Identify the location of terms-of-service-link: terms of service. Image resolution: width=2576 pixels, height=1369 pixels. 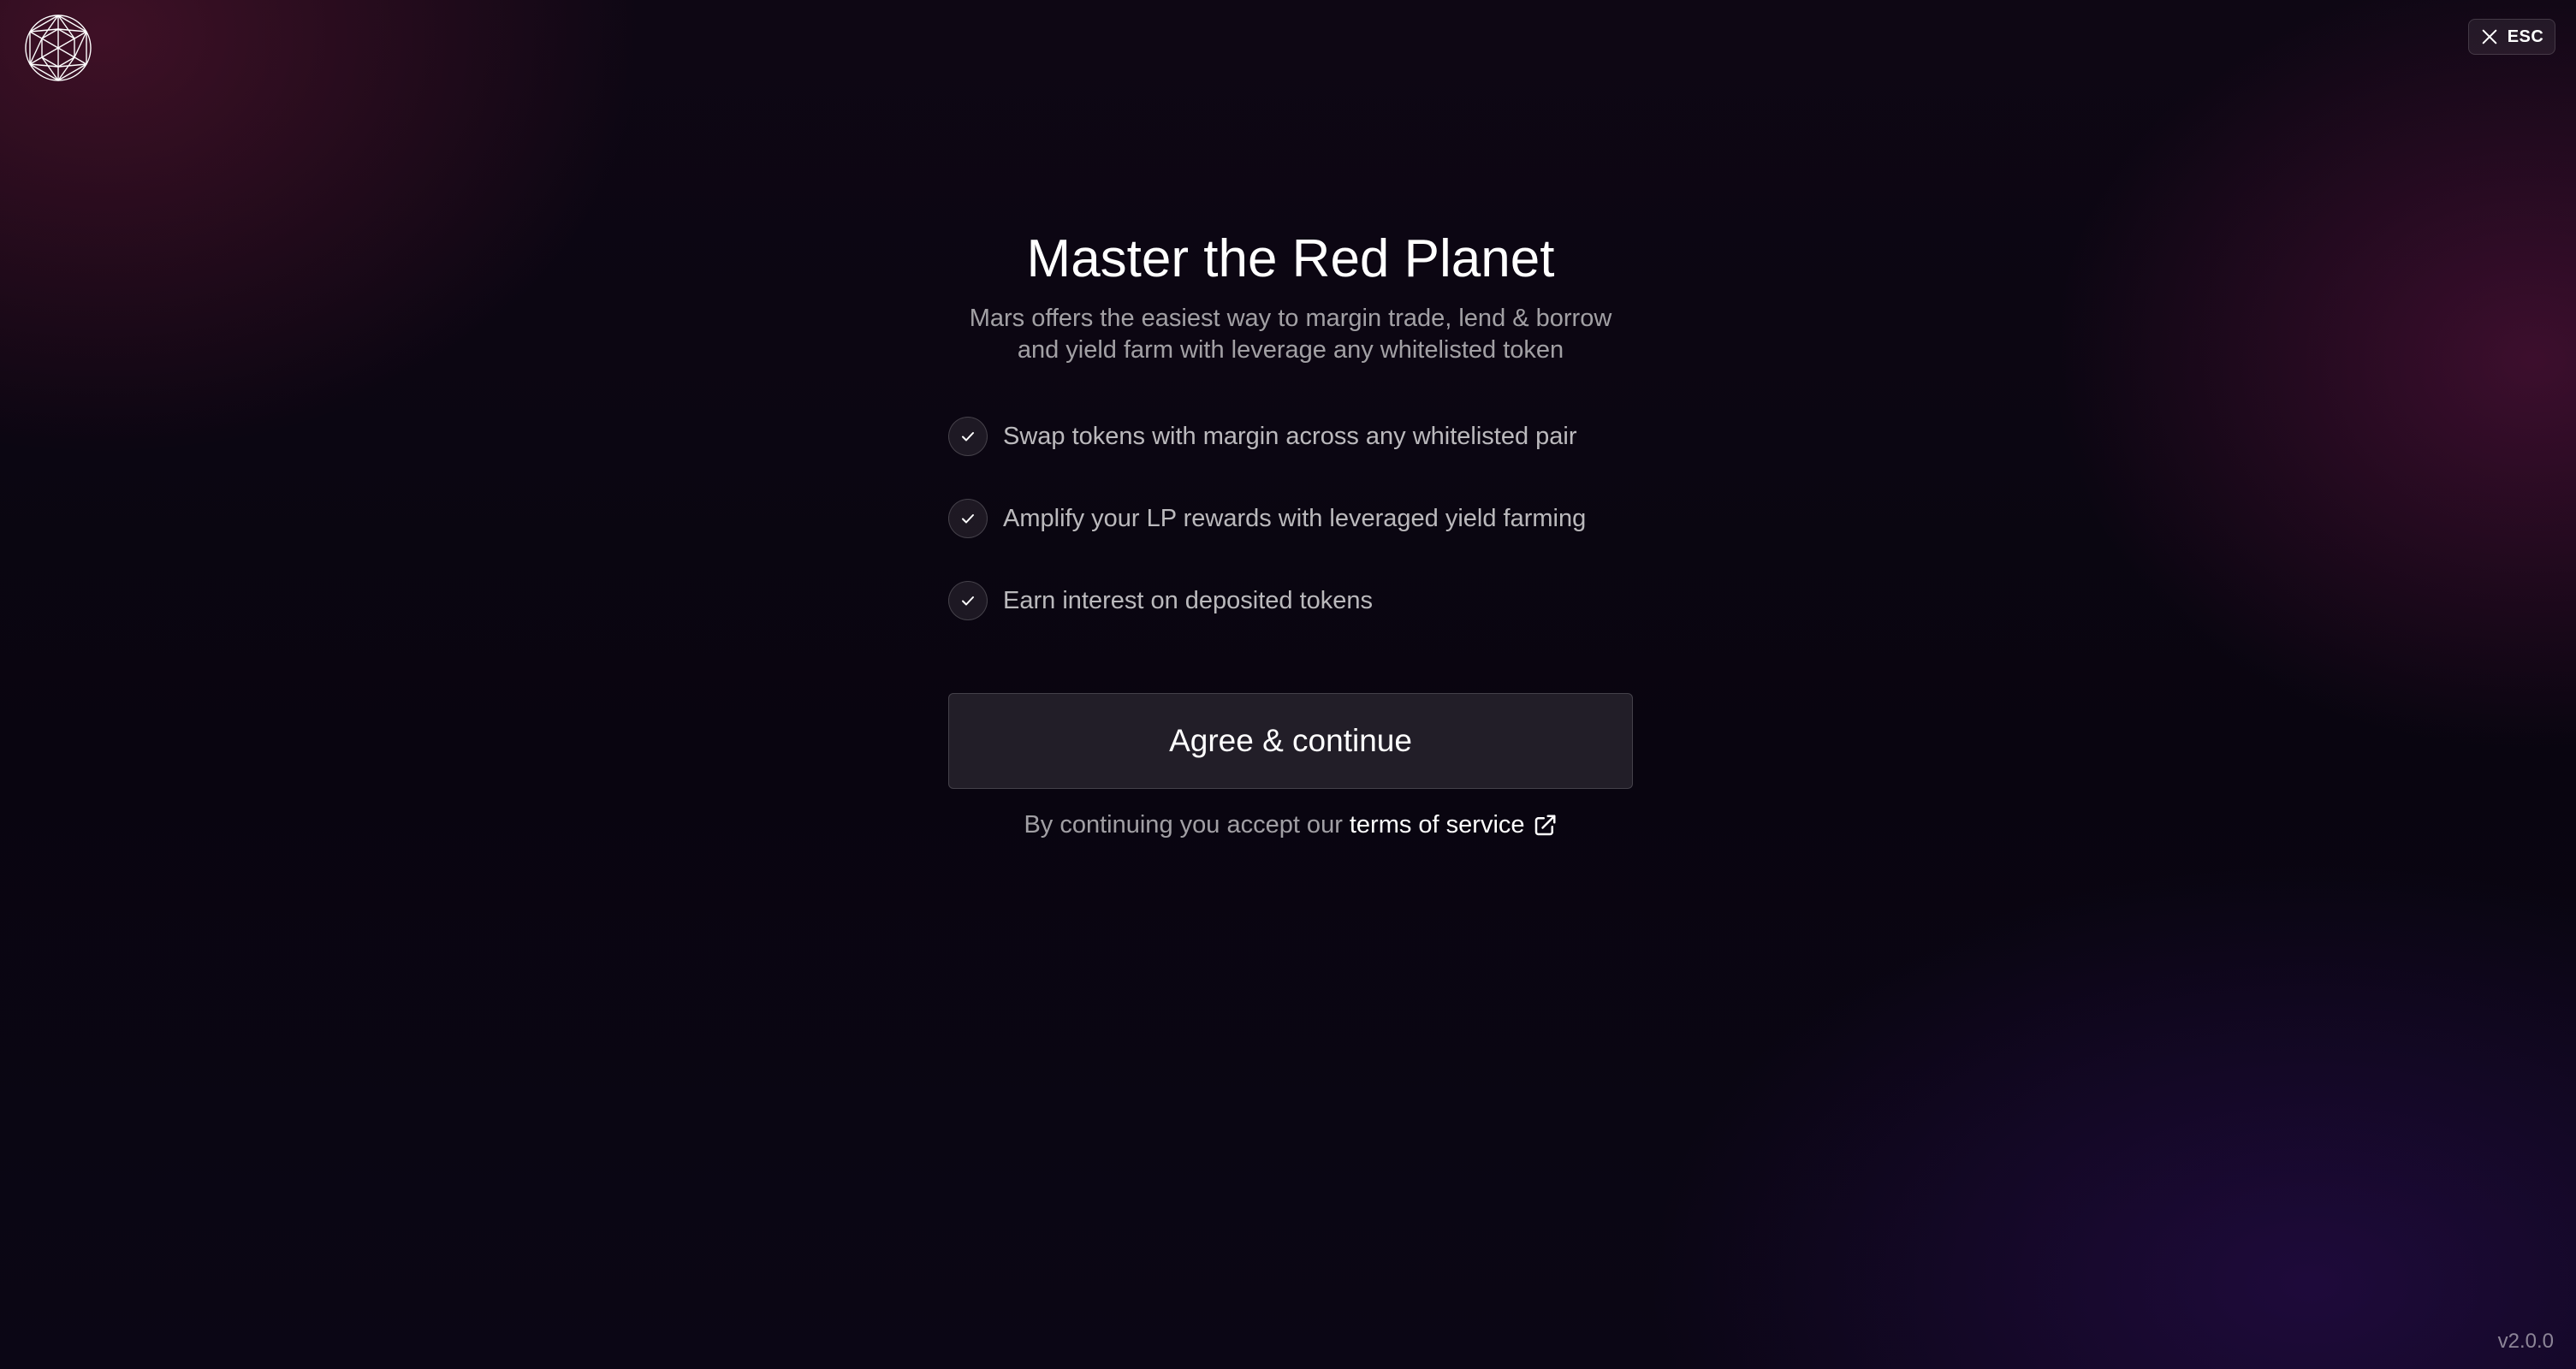
(1454, 825).